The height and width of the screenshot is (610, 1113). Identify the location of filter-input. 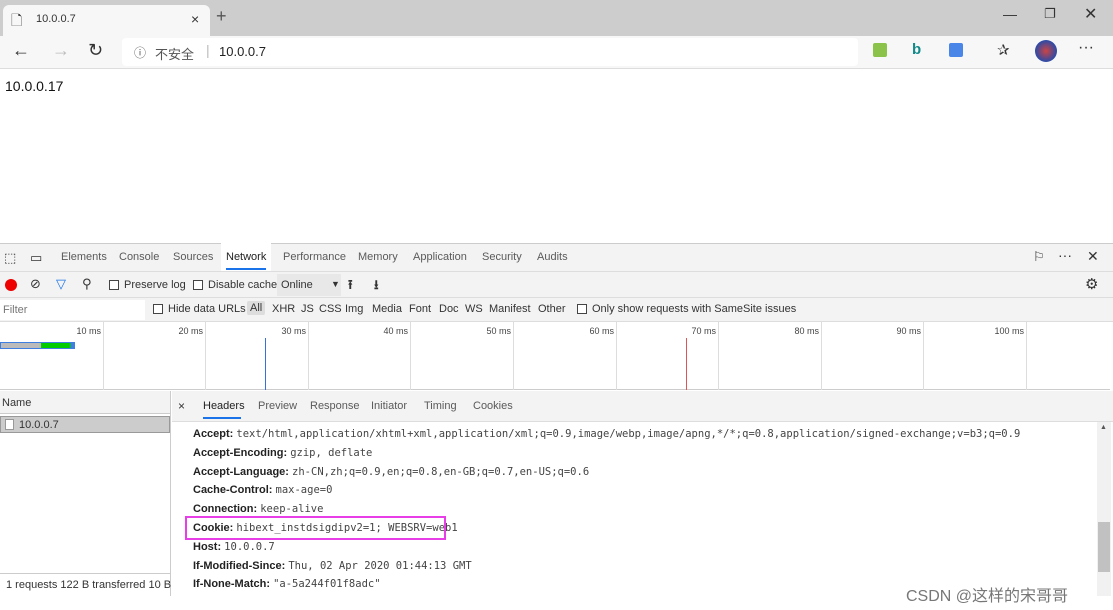
(72, 310).